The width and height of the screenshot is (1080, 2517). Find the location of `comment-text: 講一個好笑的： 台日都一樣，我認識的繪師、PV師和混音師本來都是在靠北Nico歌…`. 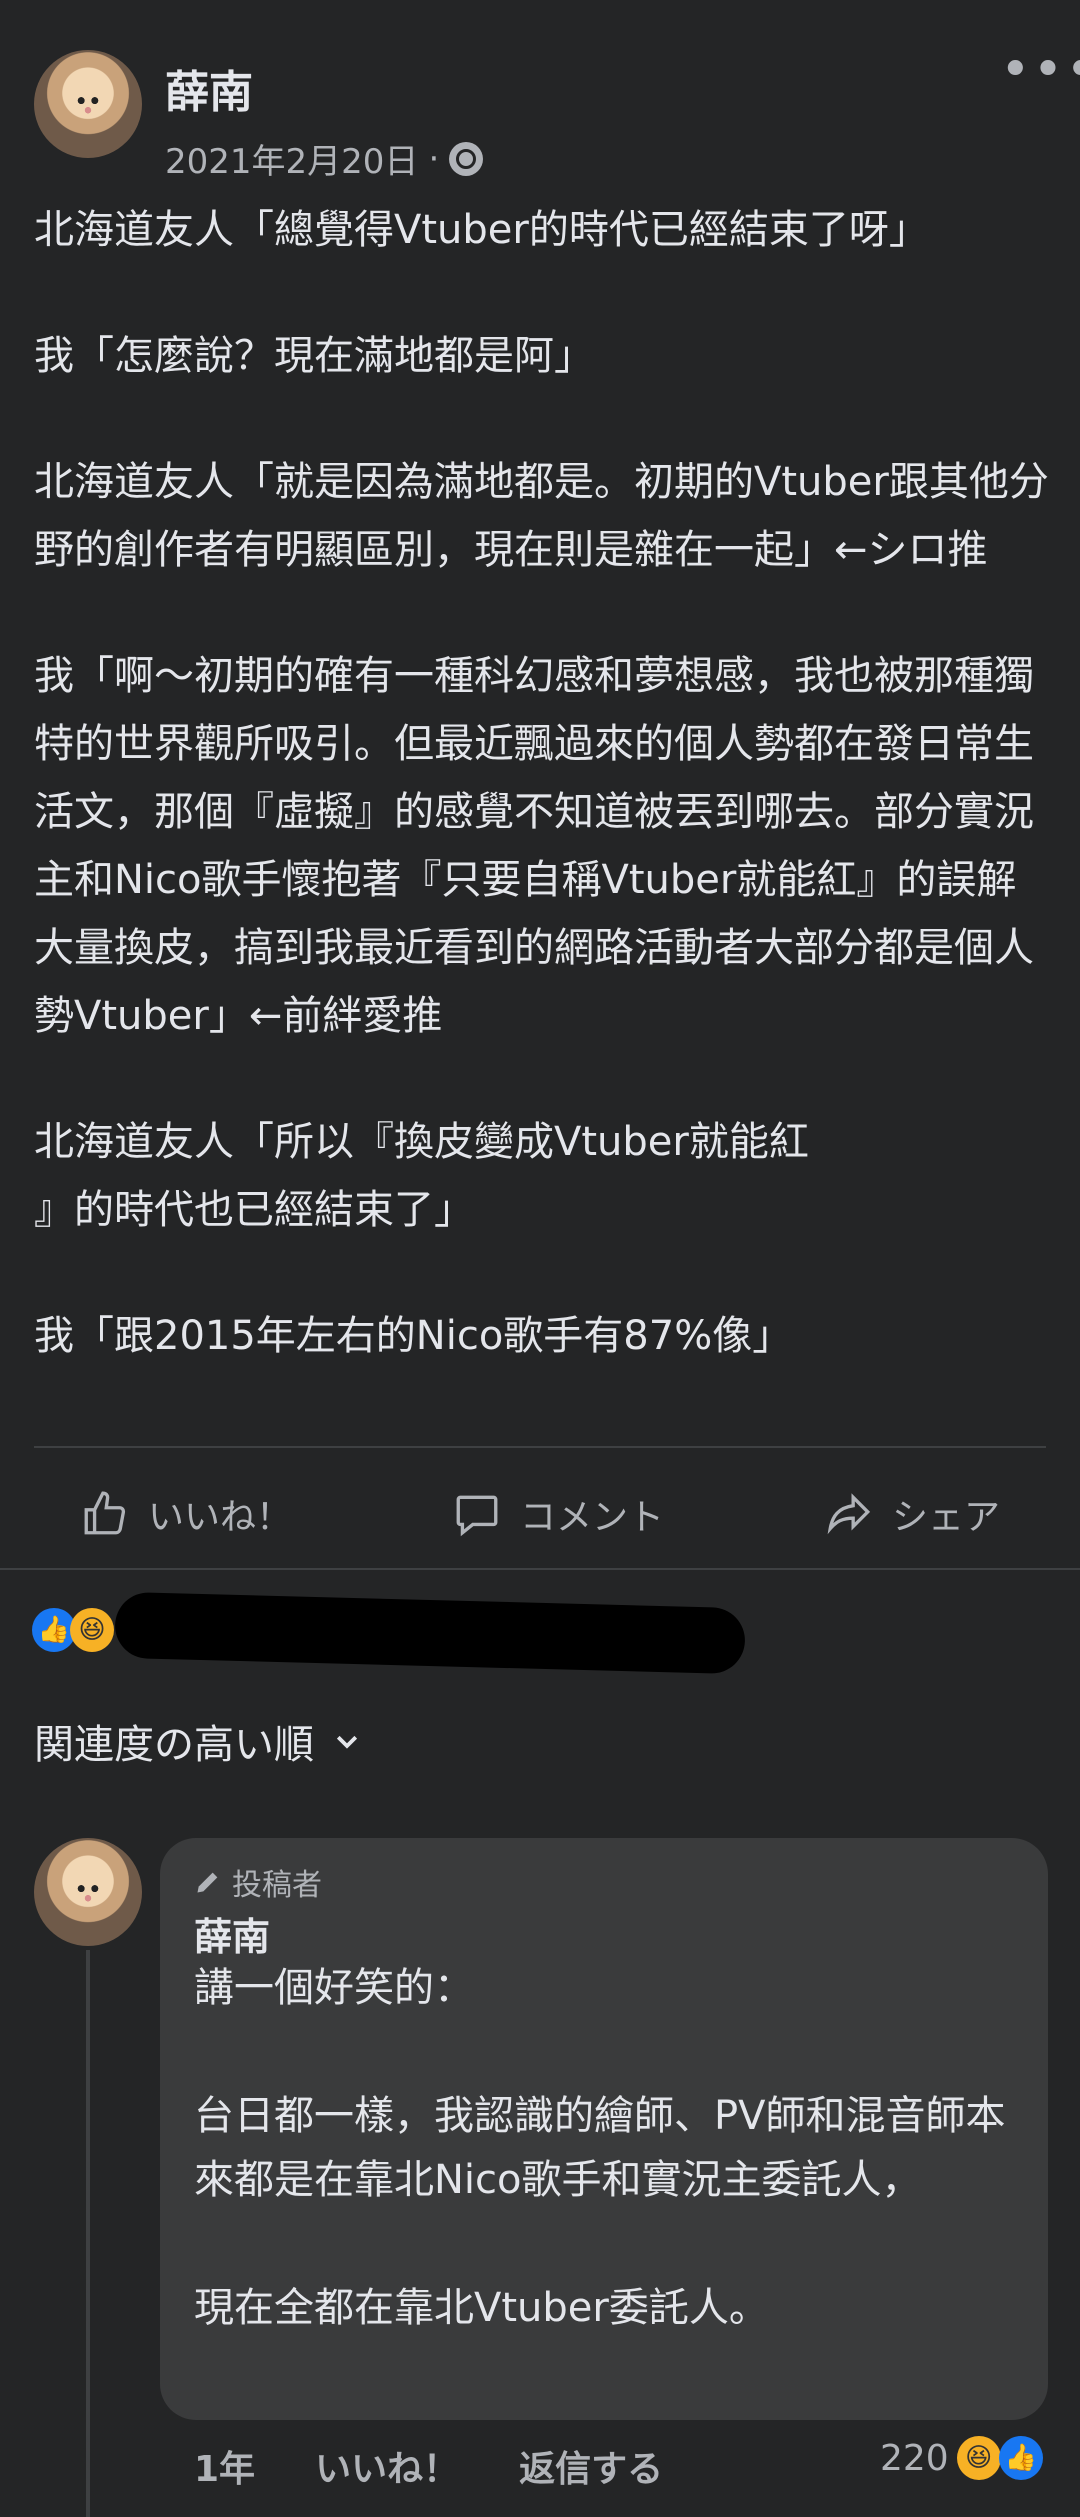

comment-text: 講一個好笑的： 台日都一樣，我認識的繪師、PV師和混音師本來都是在靠北Nico歌… is located at coordinates (604, 2180).